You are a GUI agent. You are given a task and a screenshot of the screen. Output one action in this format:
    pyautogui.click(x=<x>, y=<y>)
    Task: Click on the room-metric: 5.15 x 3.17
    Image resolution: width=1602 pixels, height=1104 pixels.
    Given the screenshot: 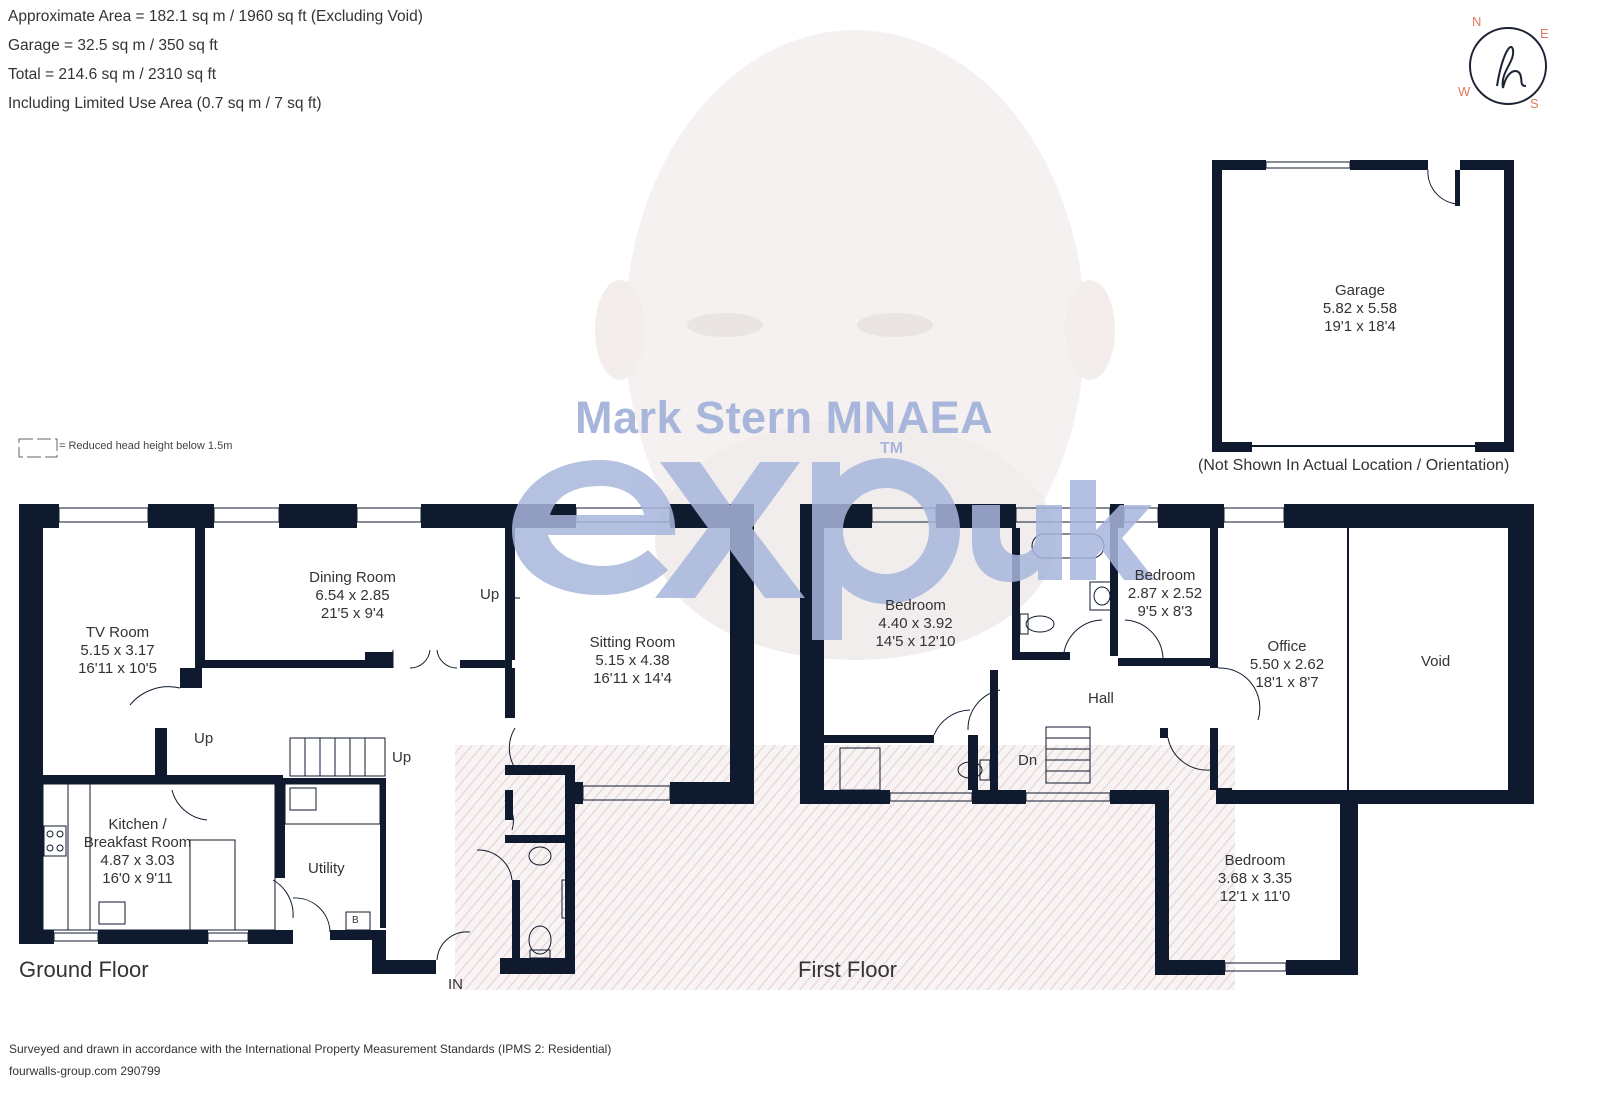 What is the action you would take?
    pyautogui.click(x=117, y=650)
    